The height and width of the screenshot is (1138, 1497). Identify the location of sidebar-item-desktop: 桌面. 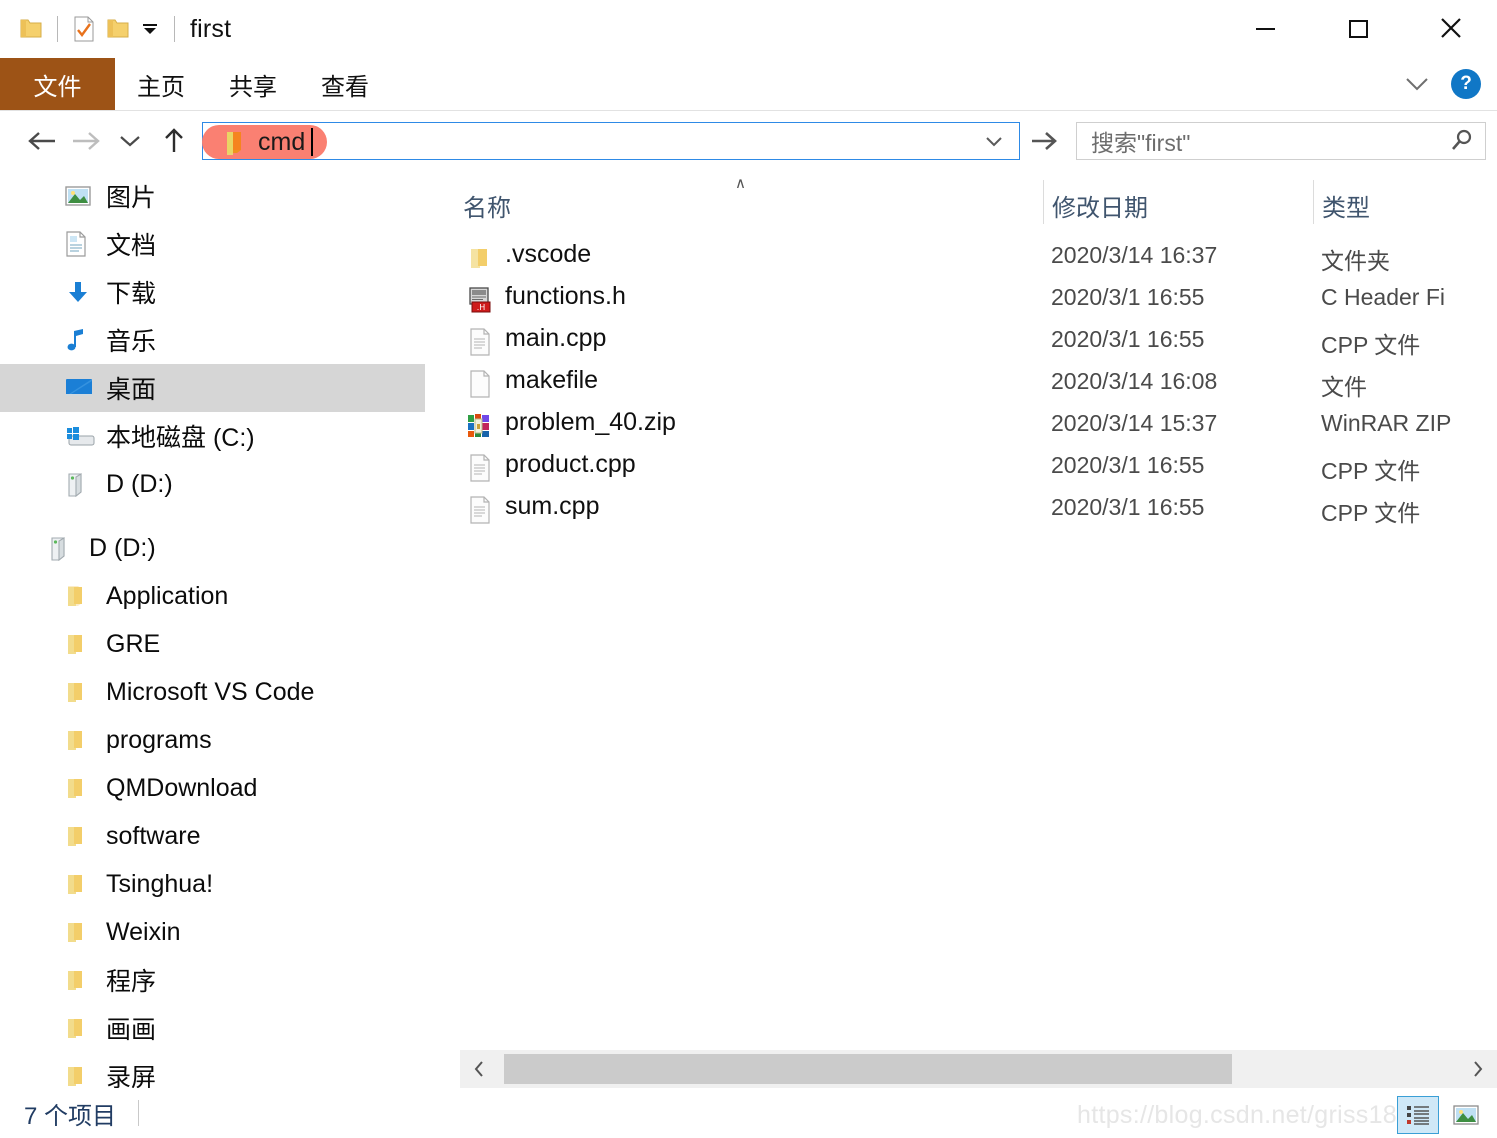
(212, 388).